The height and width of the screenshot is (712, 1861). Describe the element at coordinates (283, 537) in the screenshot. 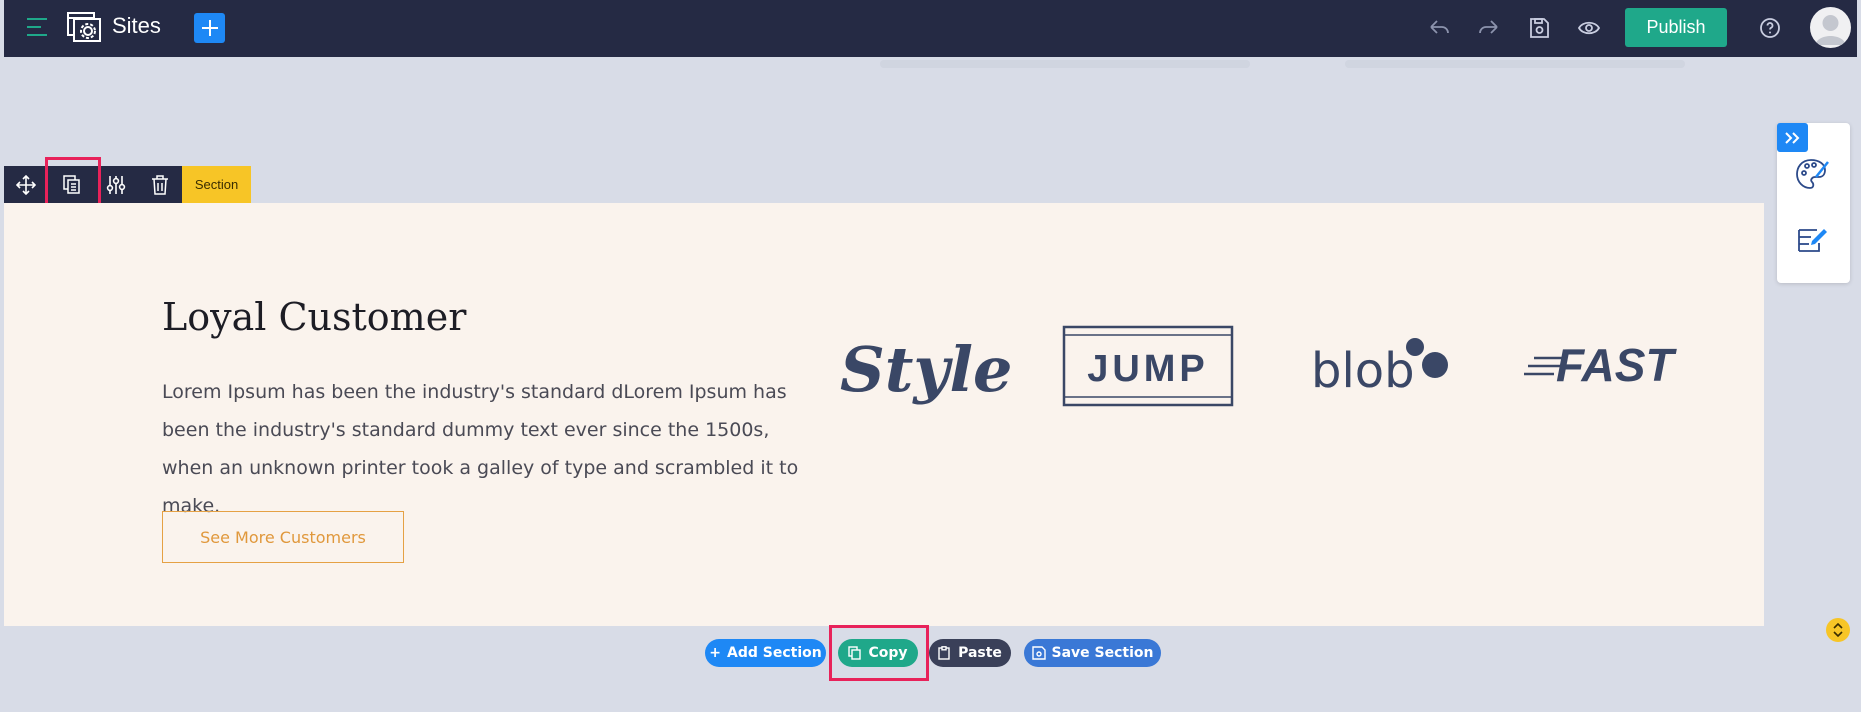

I see `see-more-customers-button: See More Customers` at that location.